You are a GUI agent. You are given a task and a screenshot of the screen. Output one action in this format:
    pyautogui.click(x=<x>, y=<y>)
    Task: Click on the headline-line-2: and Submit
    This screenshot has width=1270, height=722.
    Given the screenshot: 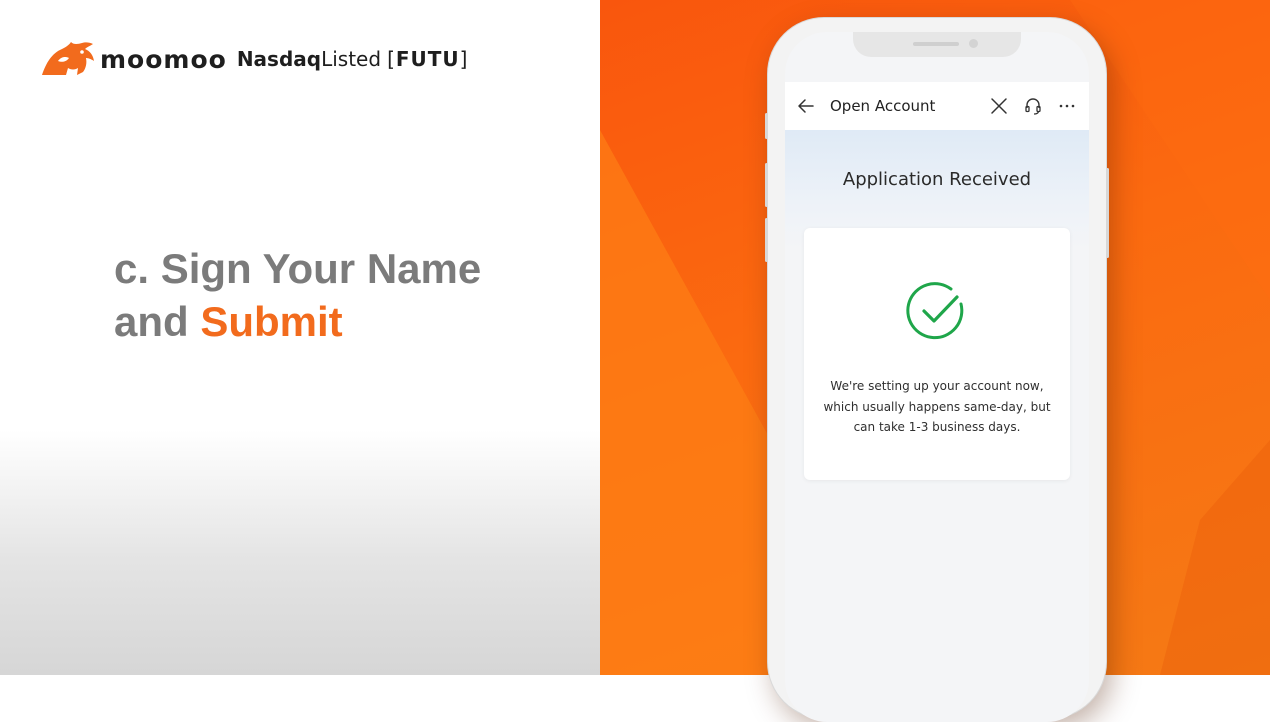 What is the action you would take?
    pyautogui.click(x=228, y=321)
    